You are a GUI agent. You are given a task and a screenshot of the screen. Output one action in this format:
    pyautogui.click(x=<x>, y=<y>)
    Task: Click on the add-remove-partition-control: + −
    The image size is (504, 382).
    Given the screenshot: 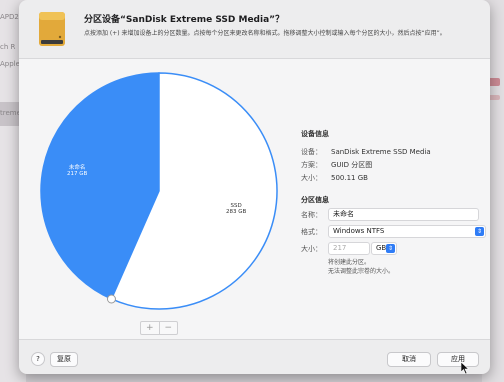 What is the action you would take?
    pyautogui.click(x=159, y=328)
    